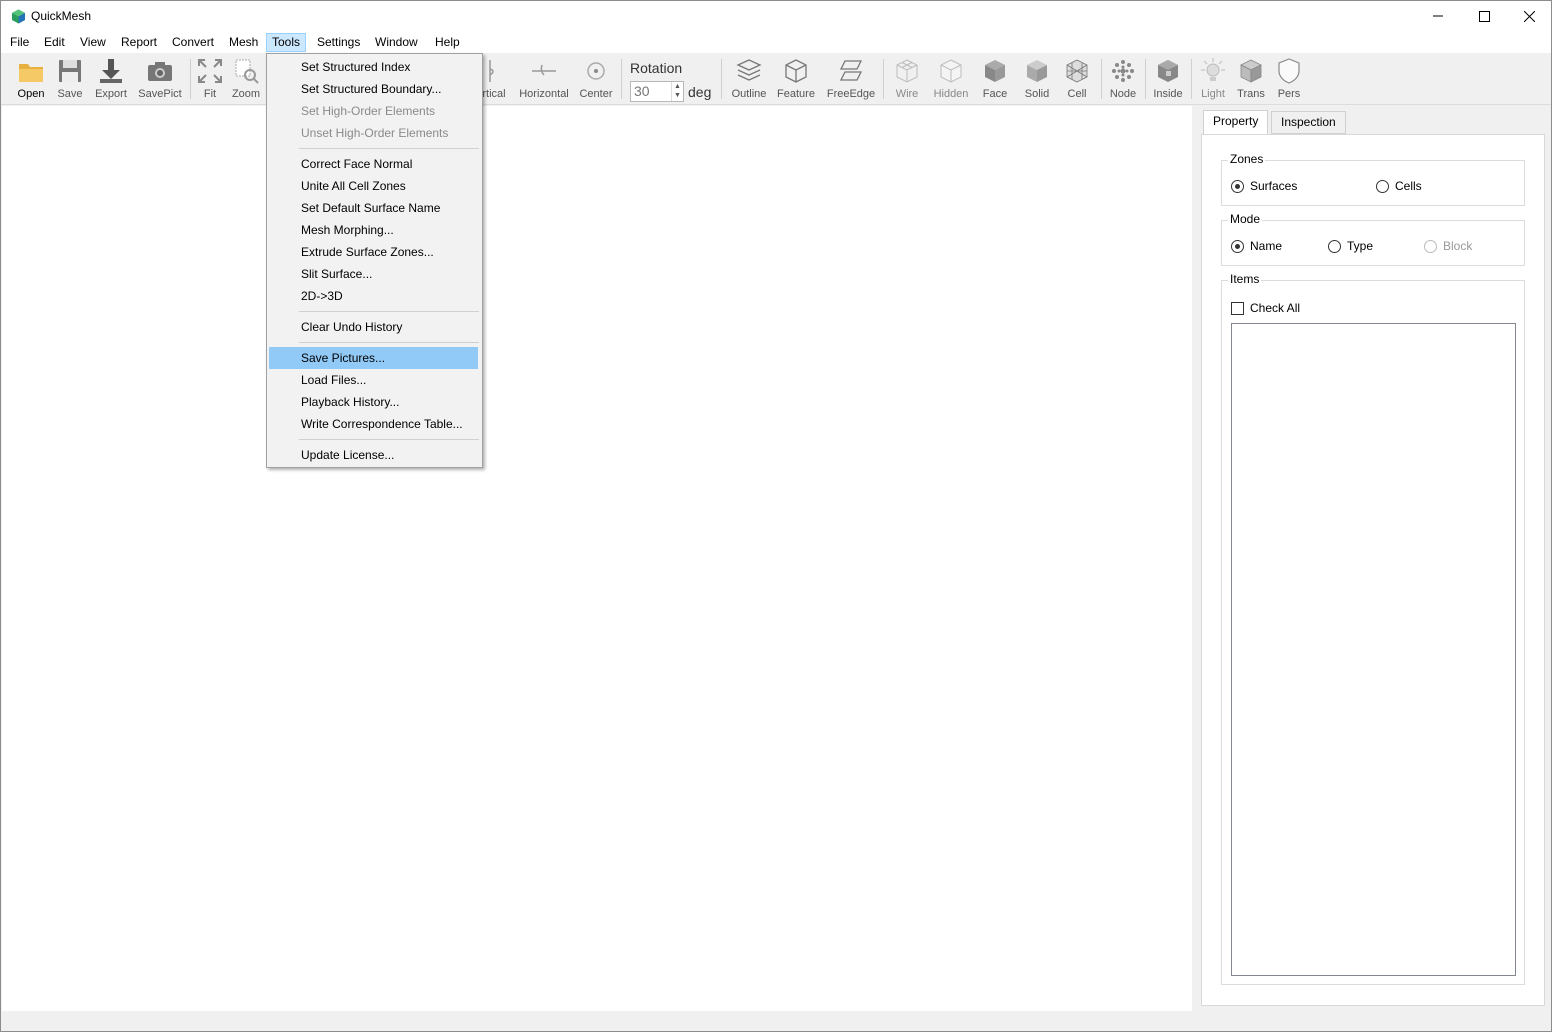  I want to click on horizontal-label: Horizontal, so click(544, 94).